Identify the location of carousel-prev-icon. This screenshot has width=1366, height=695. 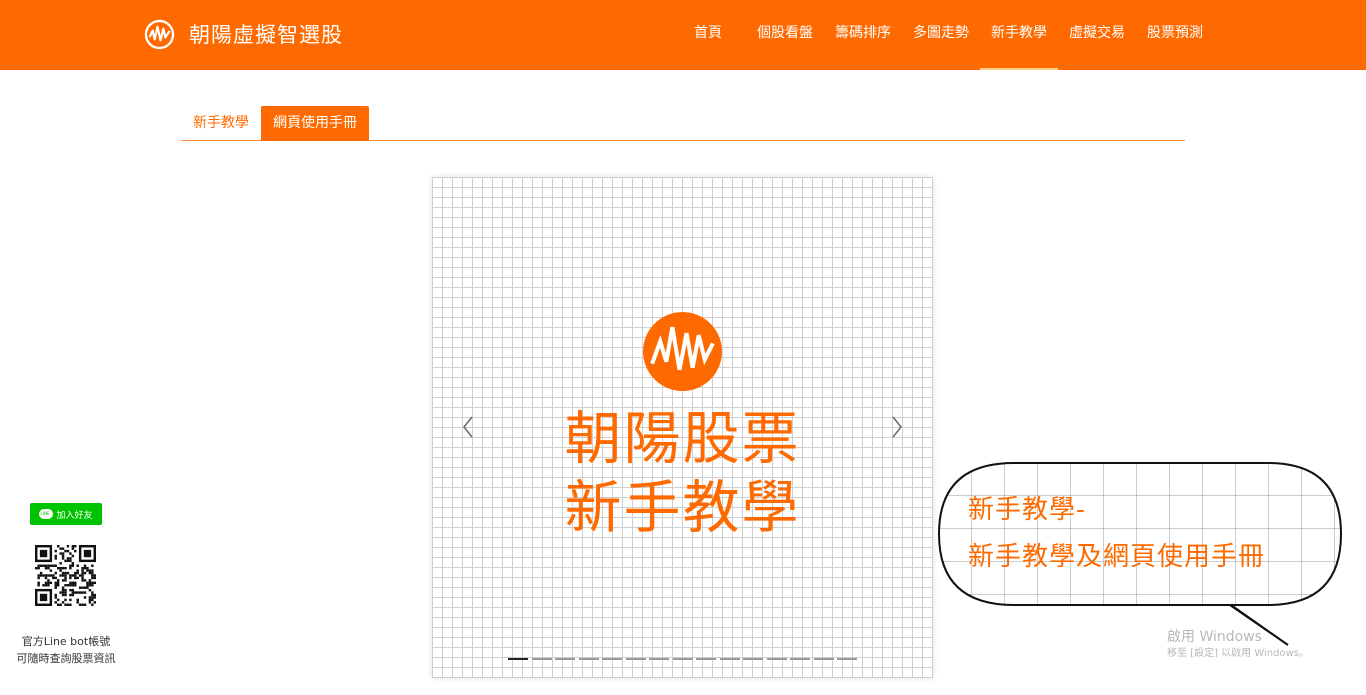
(469, 427).